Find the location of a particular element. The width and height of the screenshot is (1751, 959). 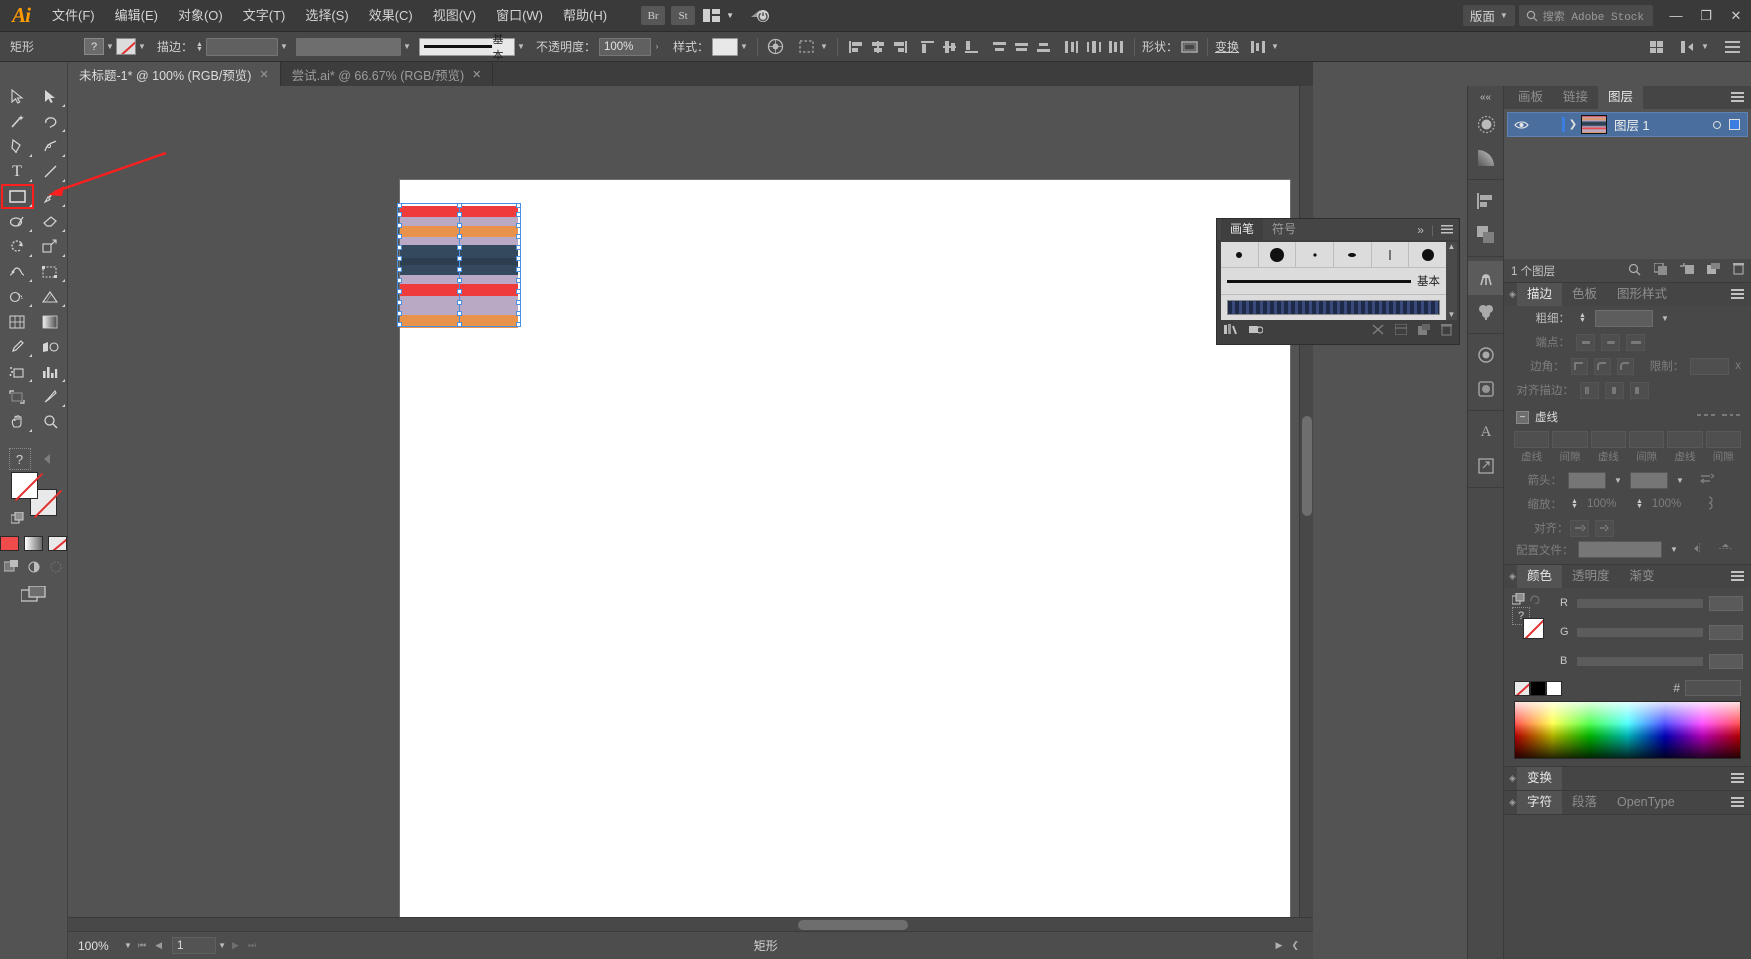

arrow-scale-stepper-1: ▲ ▼ is located at coordinates (1574, 504).